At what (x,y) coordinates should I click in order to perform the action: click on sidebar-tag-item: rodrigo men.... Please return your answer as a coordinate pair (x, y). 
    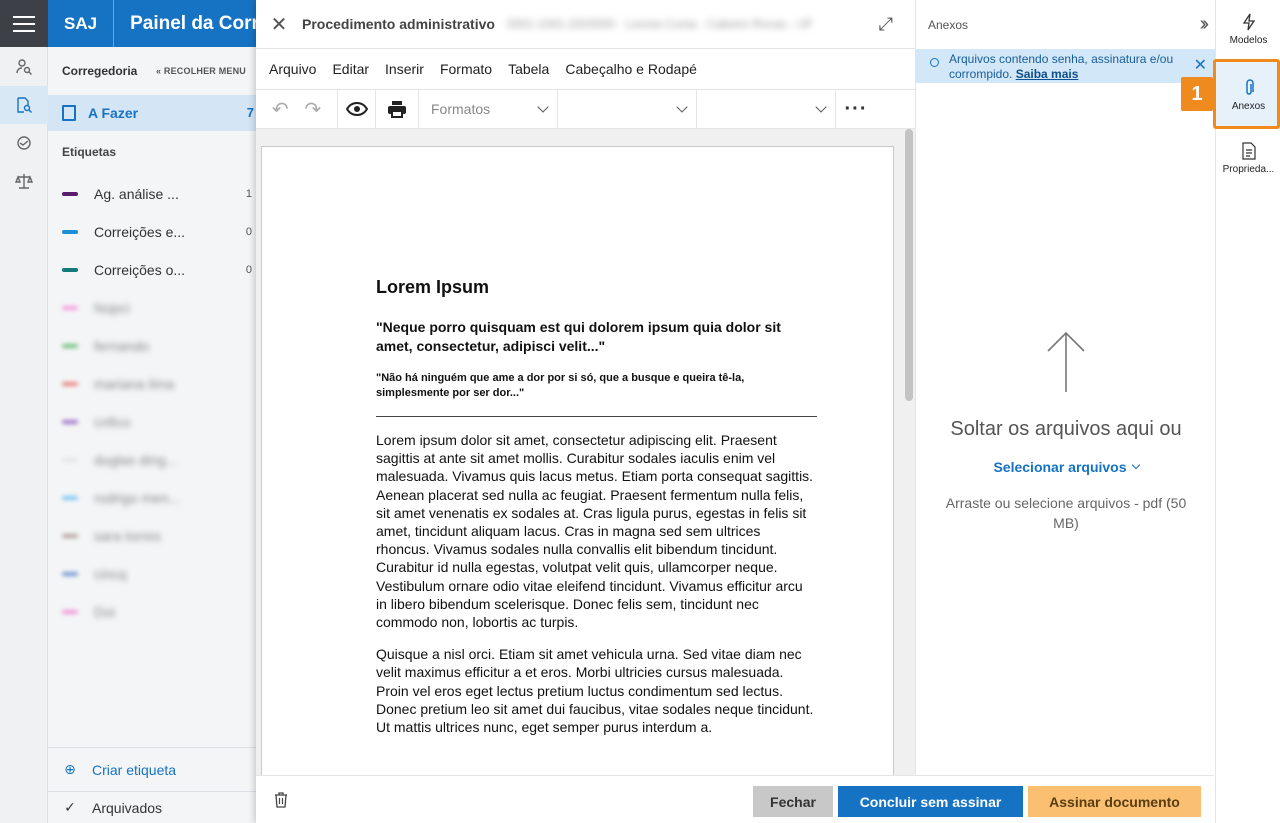
    Looking at the image, I should click on (153, 498).